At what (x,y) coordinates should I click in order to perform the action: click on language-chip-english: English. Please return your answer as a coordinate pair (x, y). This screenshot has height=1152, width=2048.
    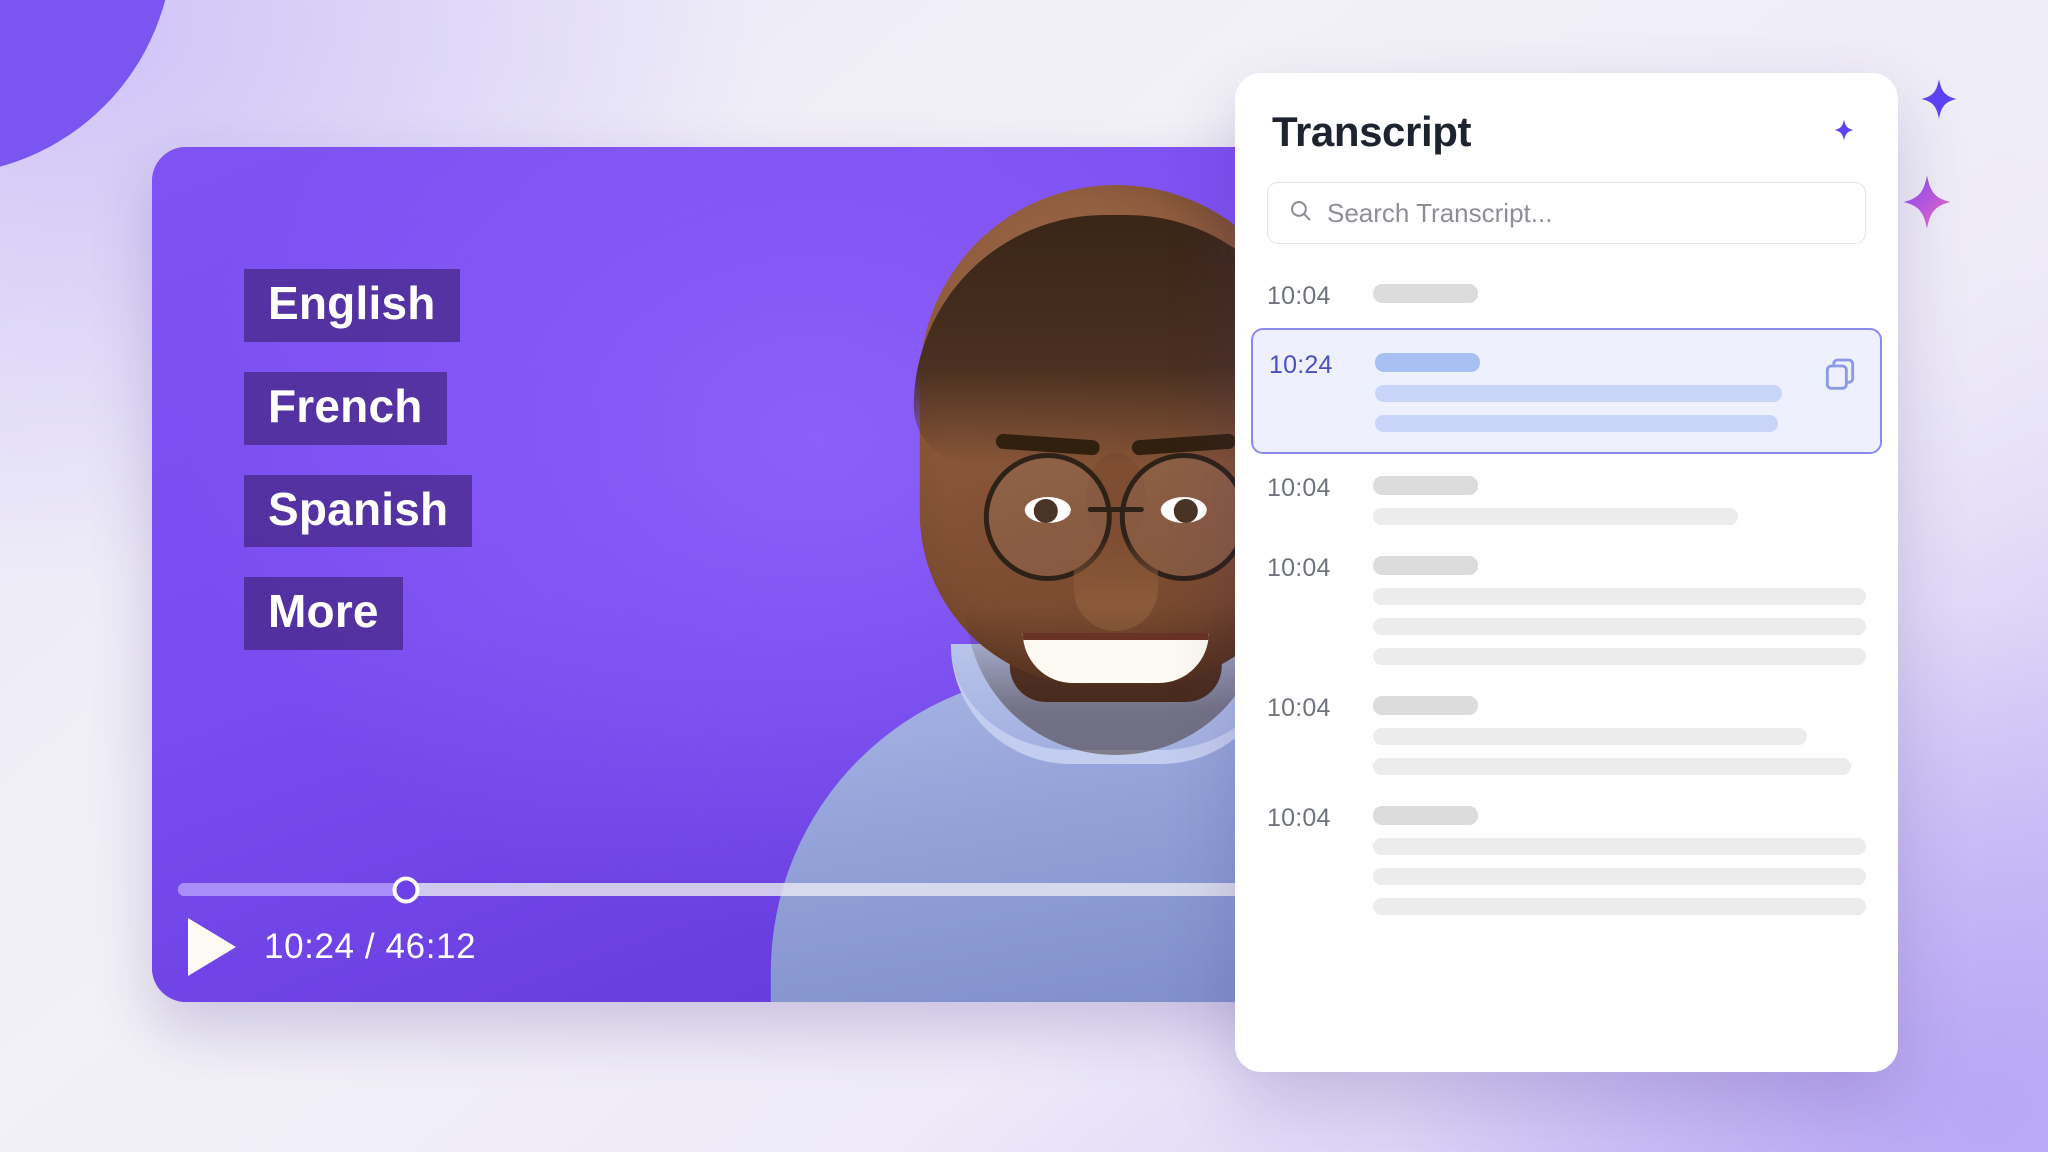
    Looking at the image, I should click on (352, 305).